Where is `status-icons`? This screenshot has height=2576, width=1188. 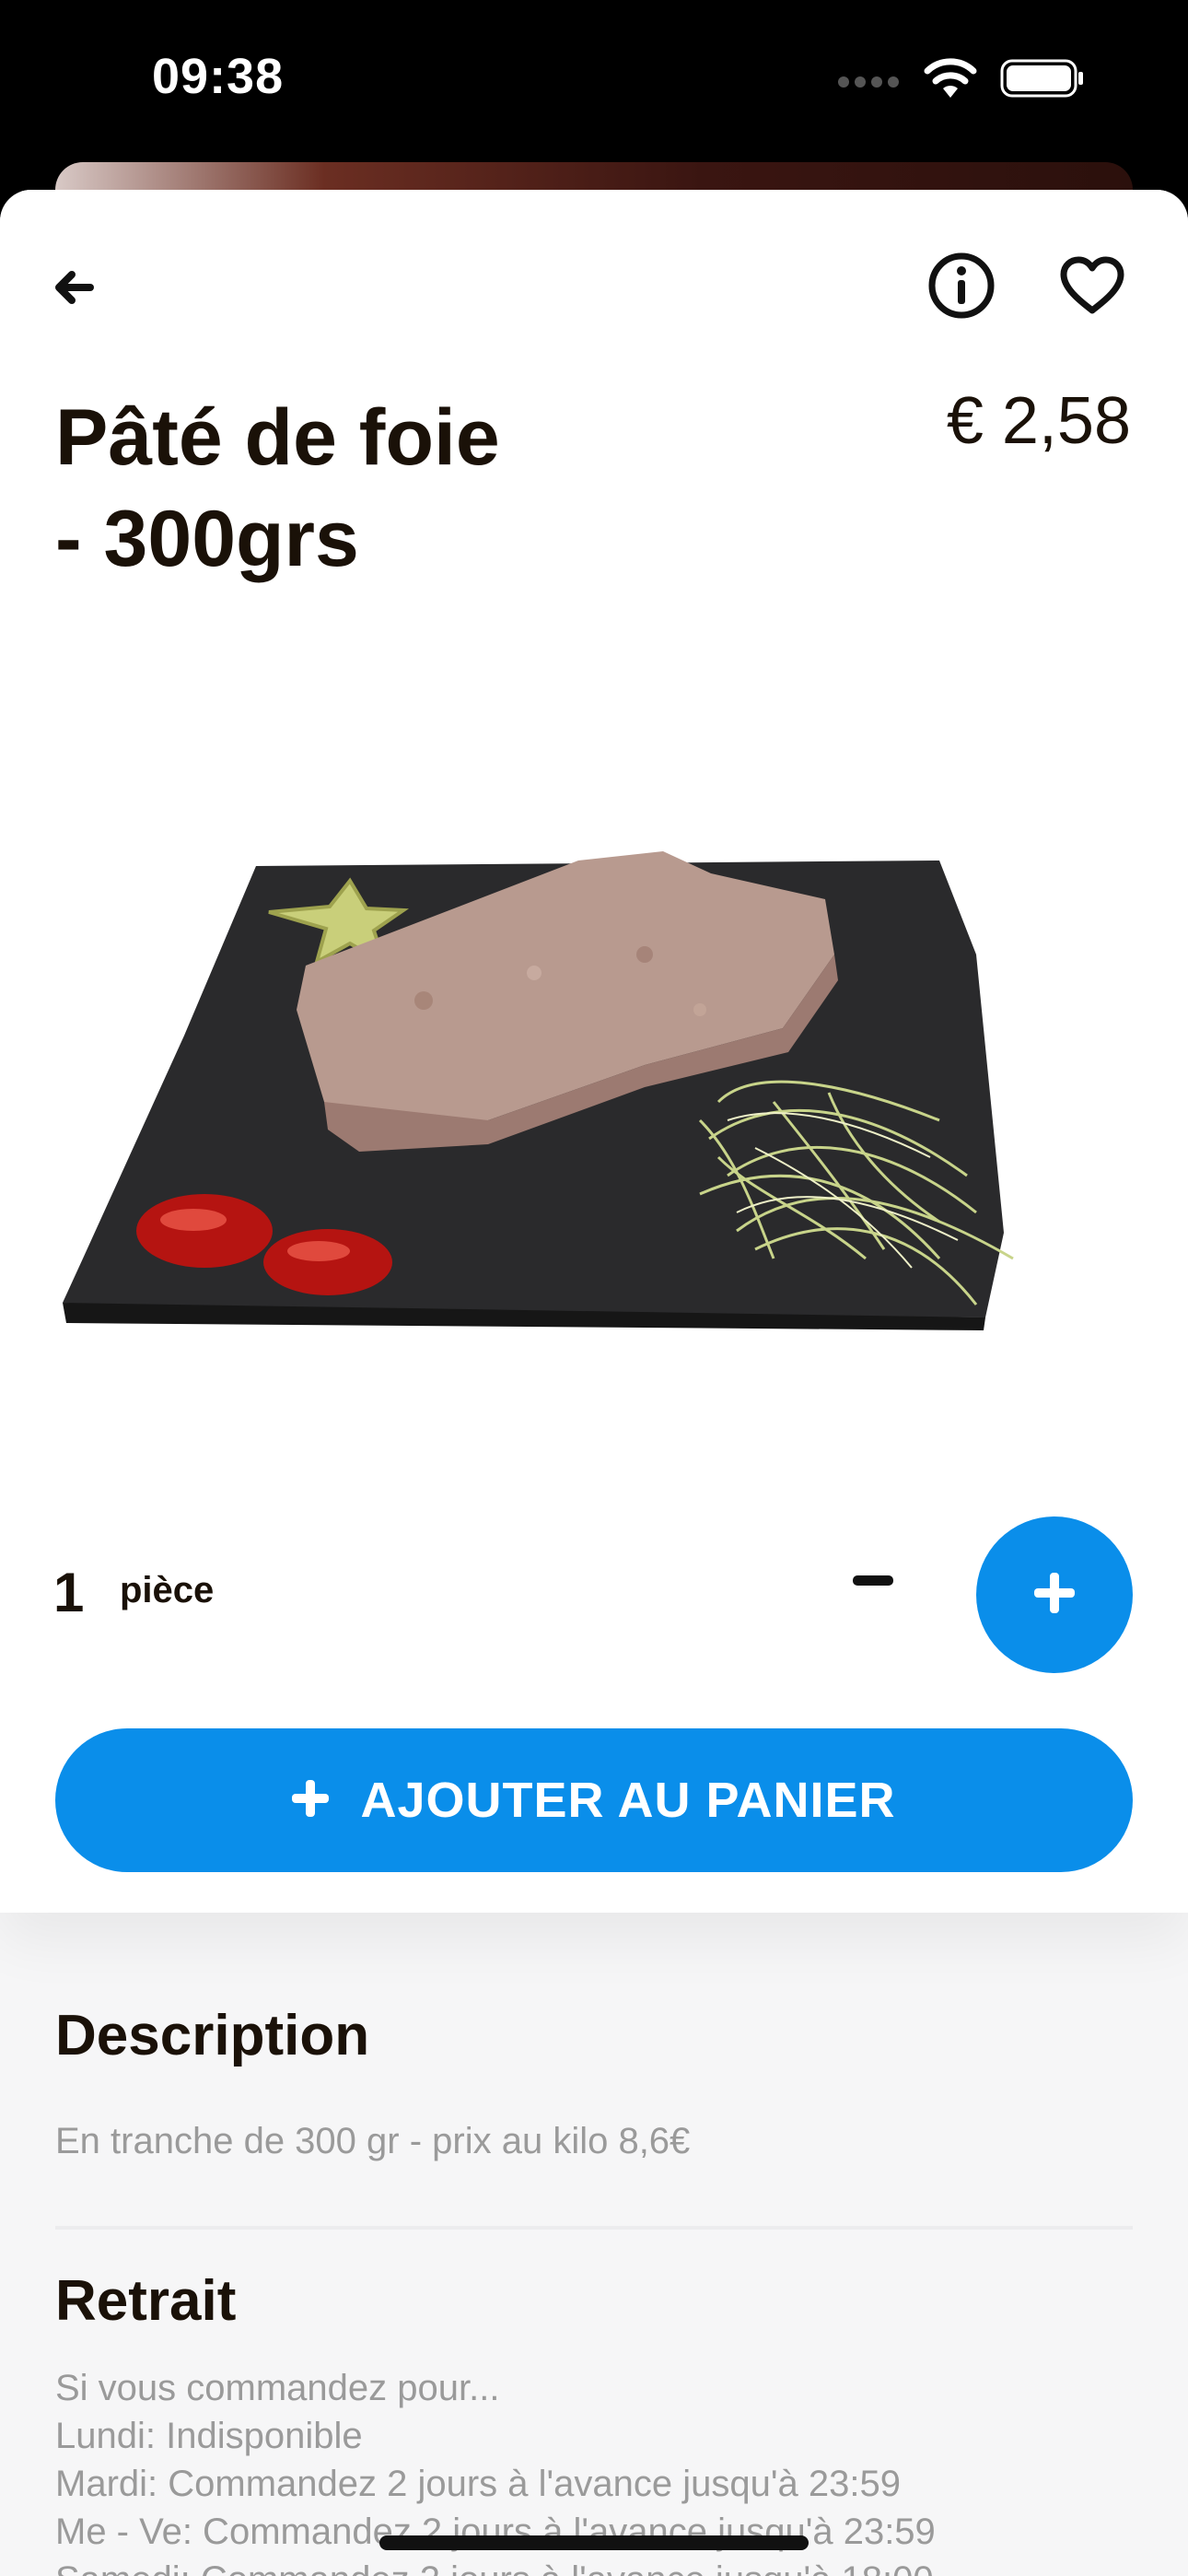
status-icons is located at coordinates (961, 80).